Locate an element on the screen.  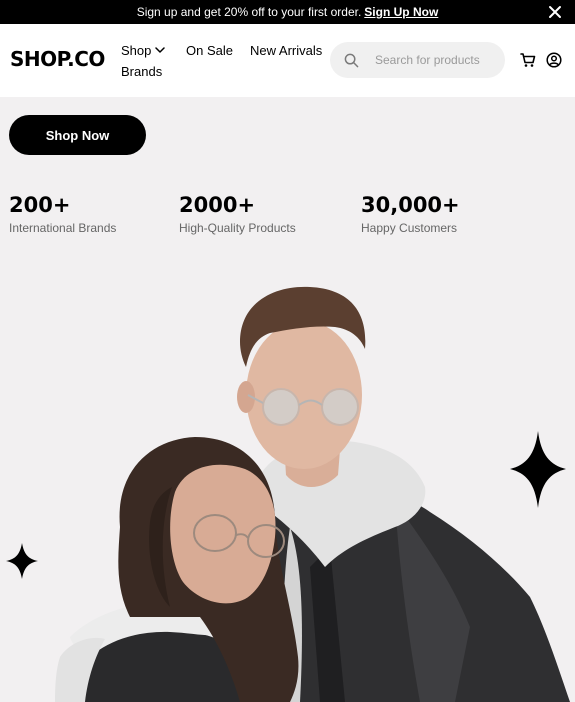
cart-icon is located at coordinates (528, 60).